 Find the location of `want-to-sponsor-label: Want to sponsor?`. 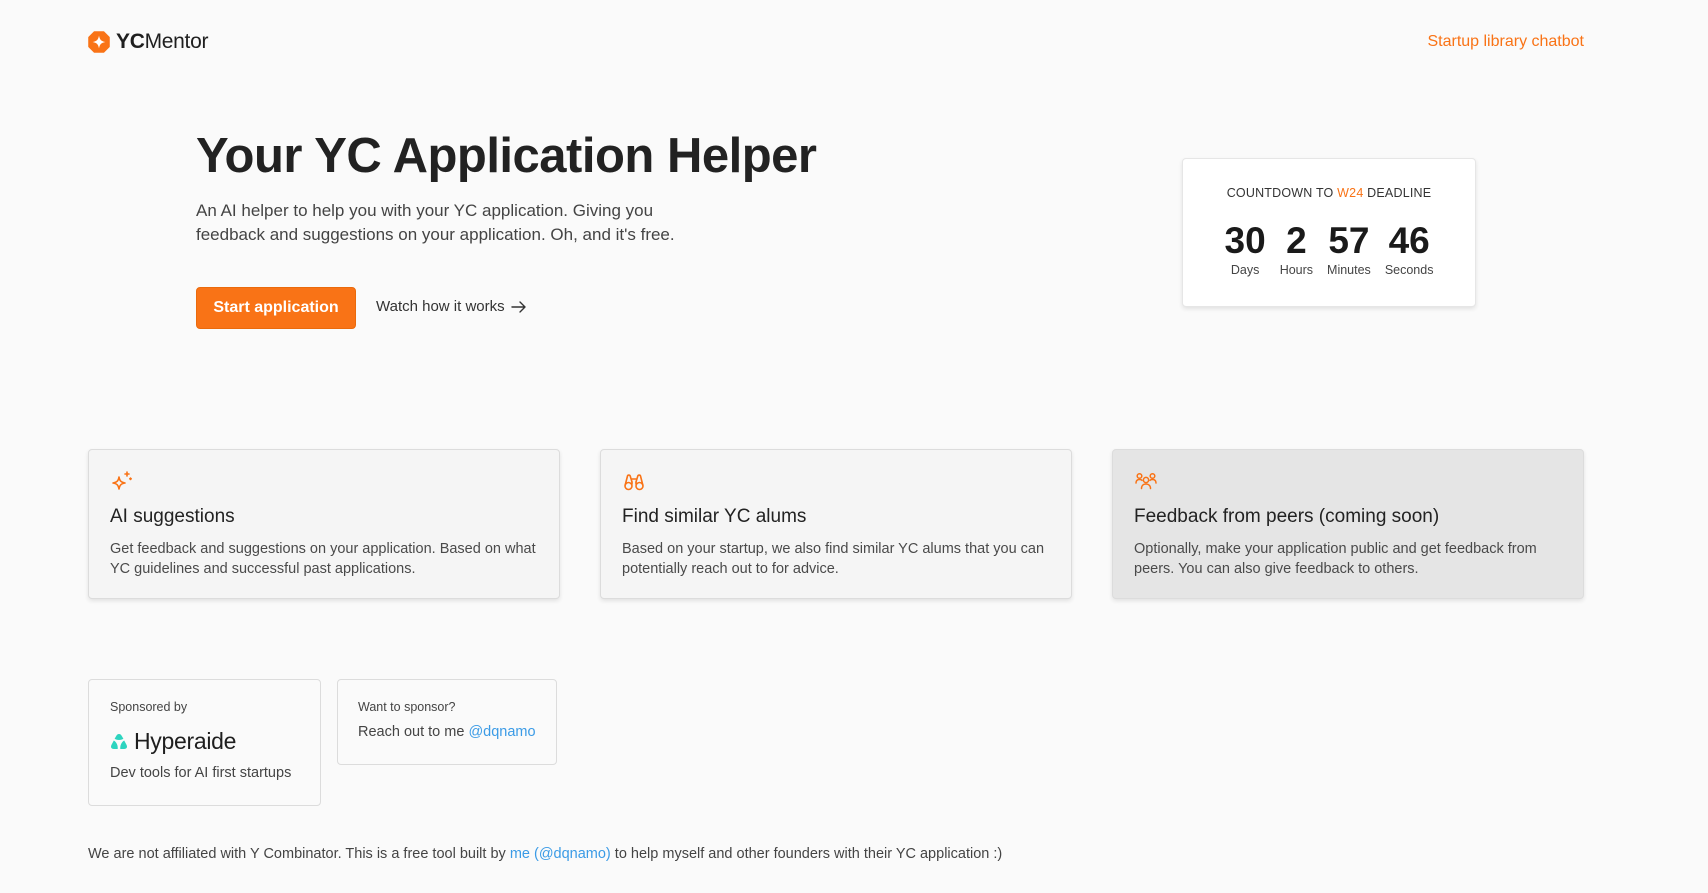

want-to-sponsor-label: Want to sponsor? is located at coordinates (407, 707).